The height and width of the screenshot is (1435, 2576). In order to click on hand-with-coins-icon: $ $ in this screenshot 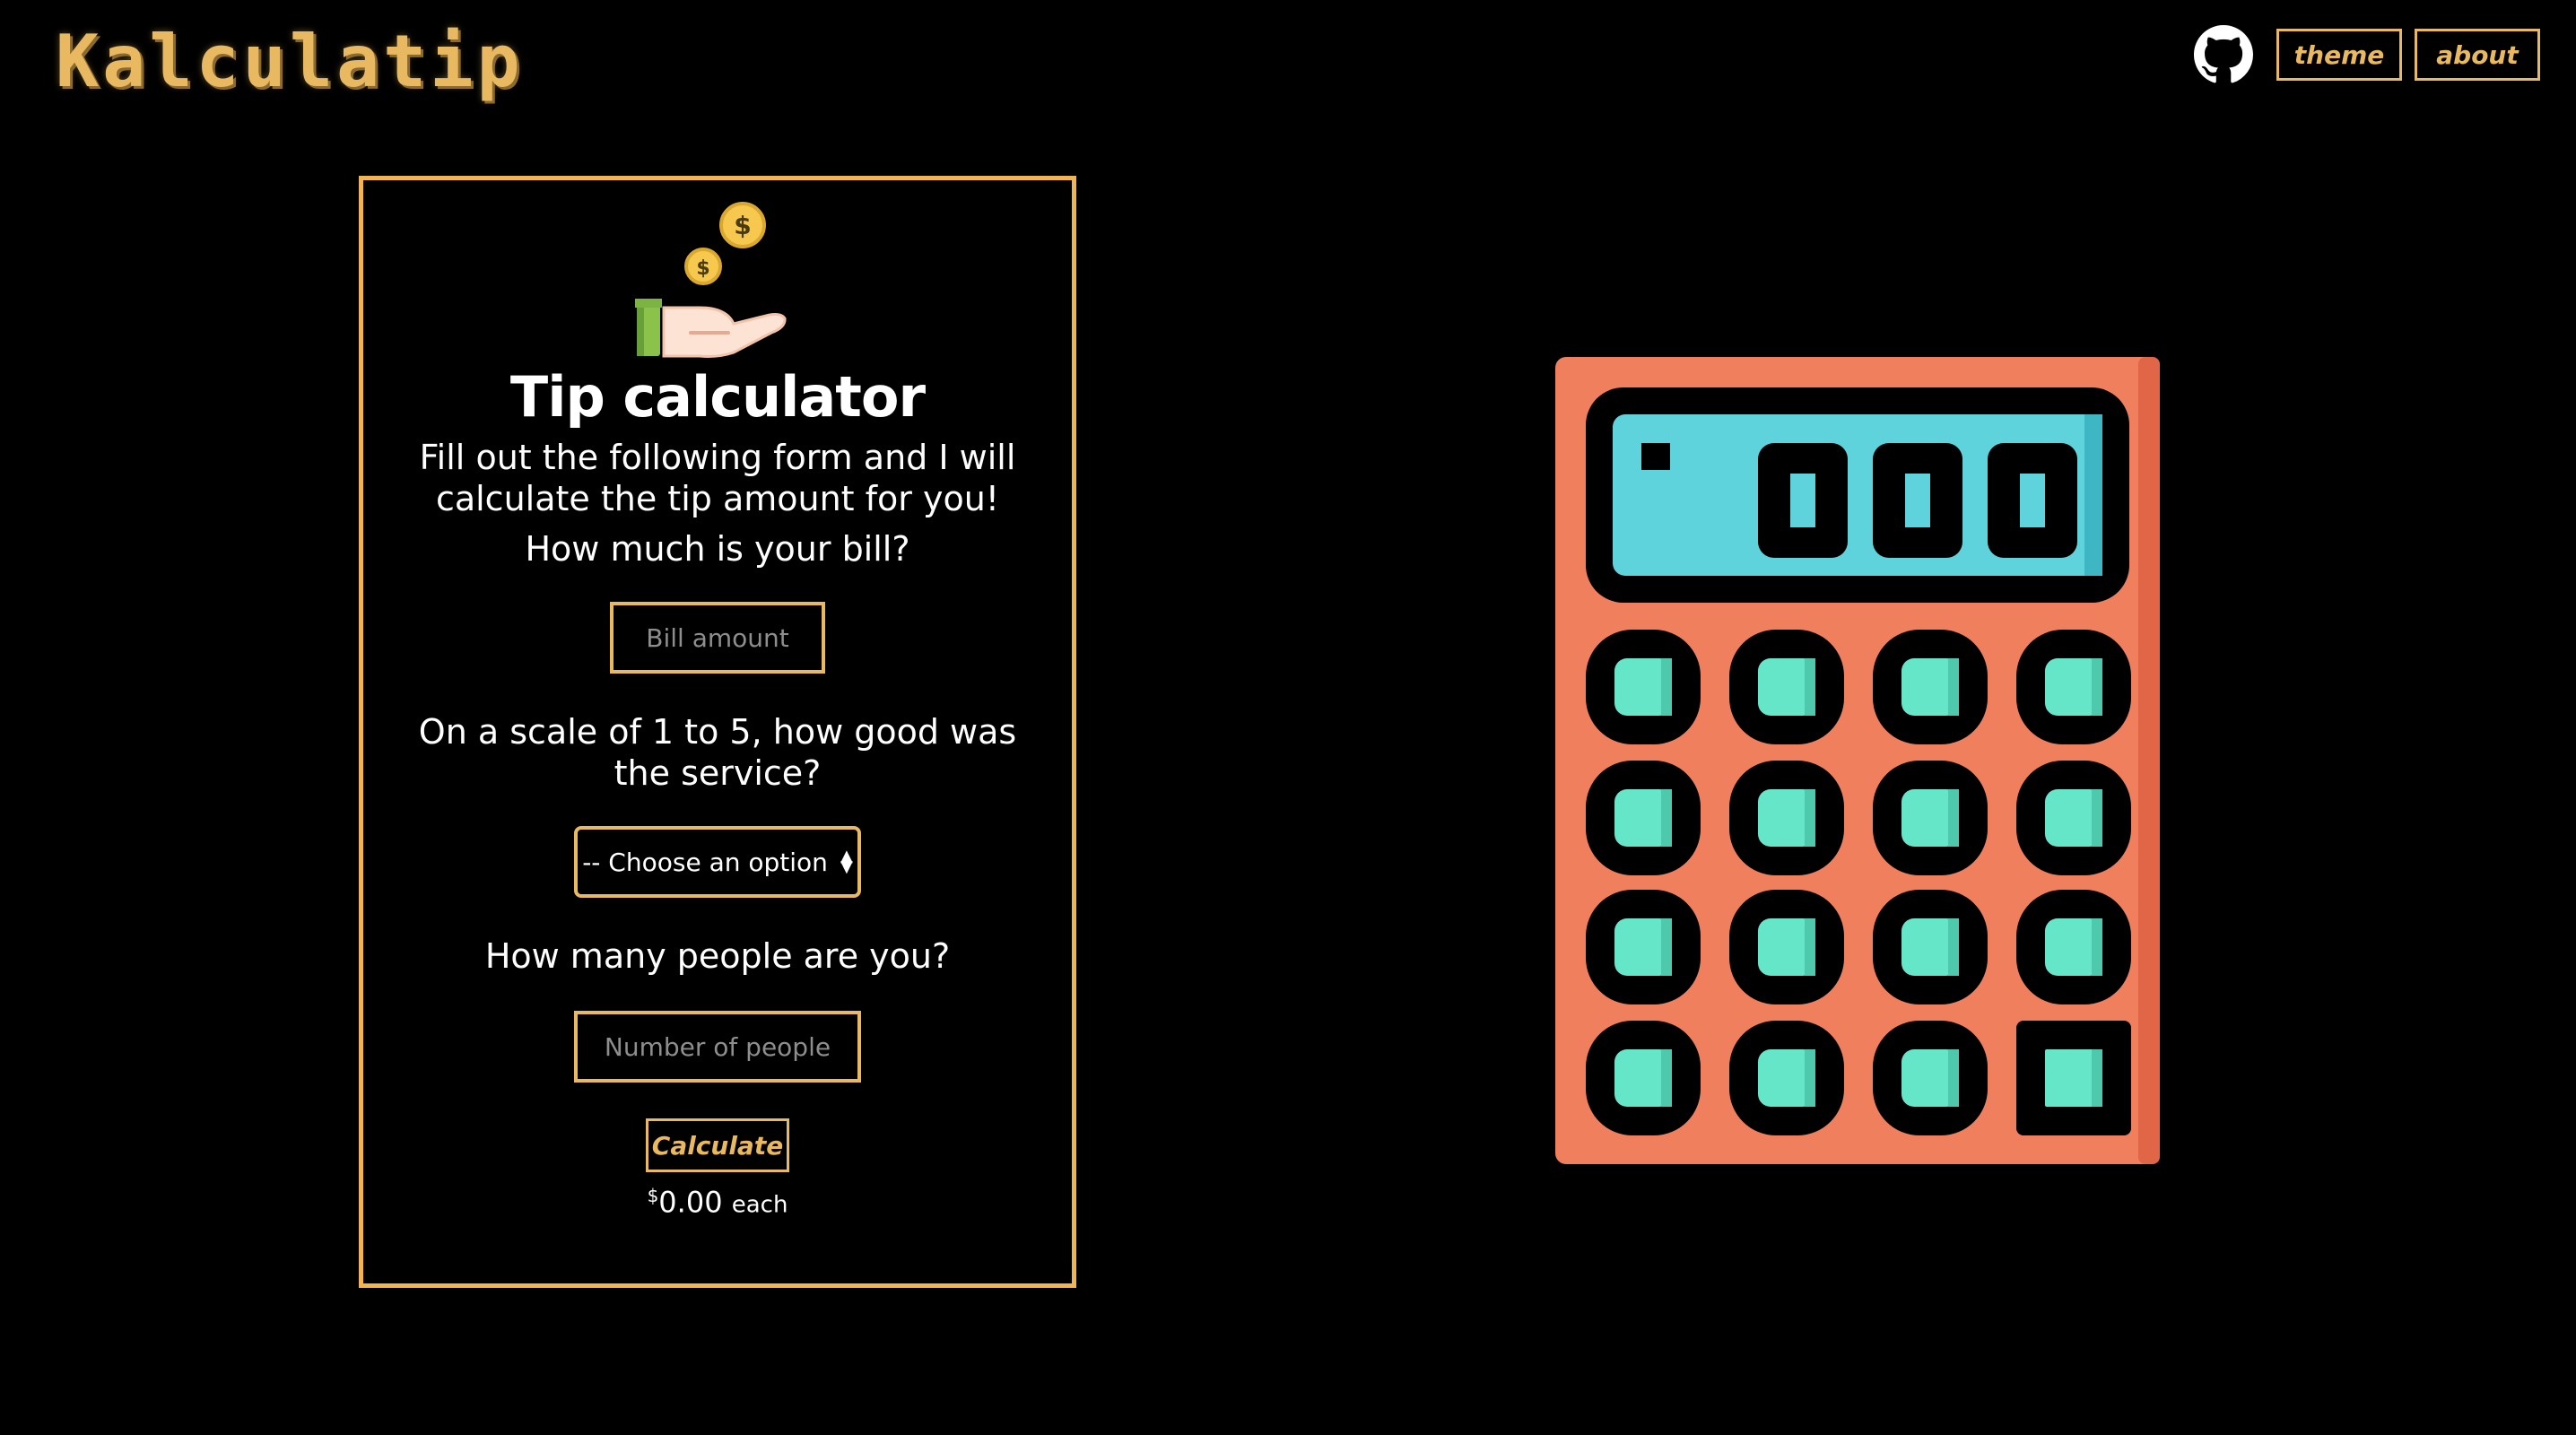, I will do `click(711, 280)`.